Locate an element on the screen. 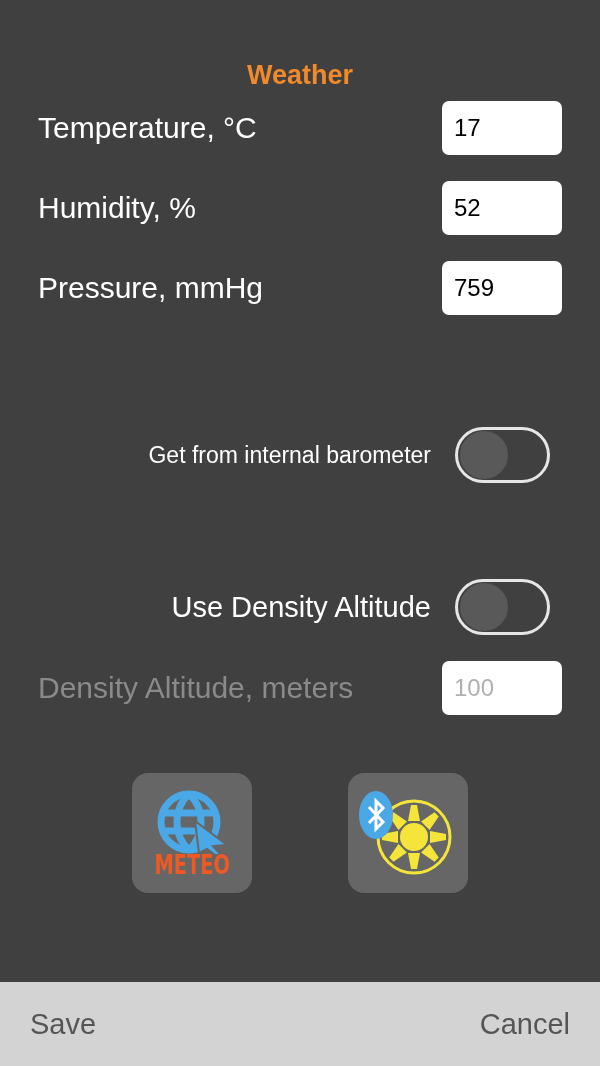 The image size is (600, 1066). section-title: Weather is located at coordinates (299, 75).